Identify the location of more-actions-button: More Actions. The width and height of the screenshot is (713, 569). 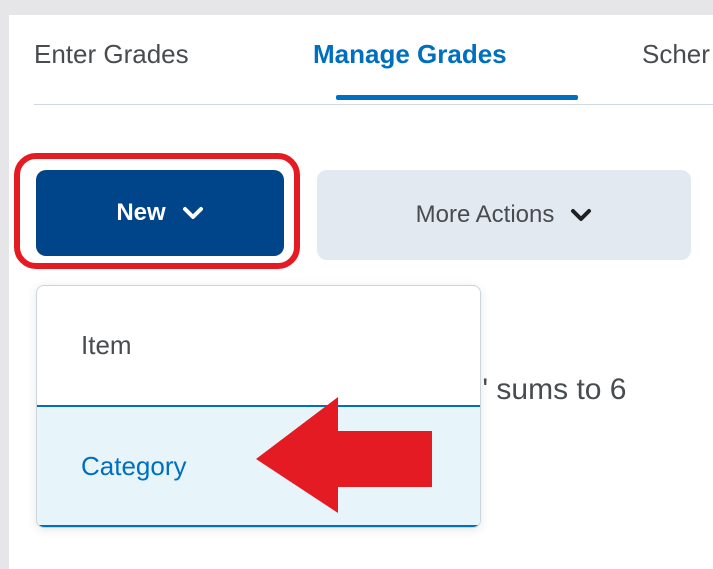
(504, 215).